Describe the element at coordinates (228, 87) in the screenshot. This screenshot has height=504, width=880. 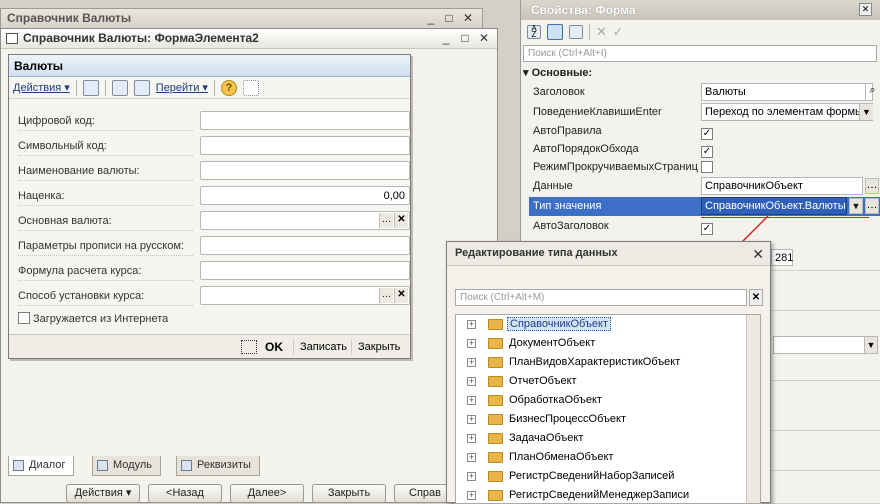
I see `help-icon: ?` at that location.